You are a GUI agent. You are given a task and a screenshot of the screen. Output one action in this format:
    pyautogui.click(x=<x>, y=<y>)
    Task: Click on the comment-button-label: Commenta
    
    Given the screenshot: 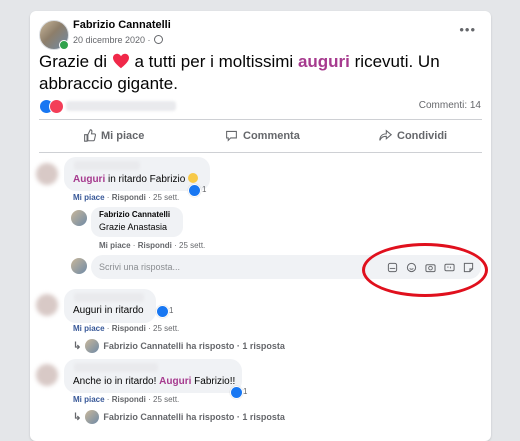 What is the action you would take?
    pyautogui.click(x=271, y=135)
    